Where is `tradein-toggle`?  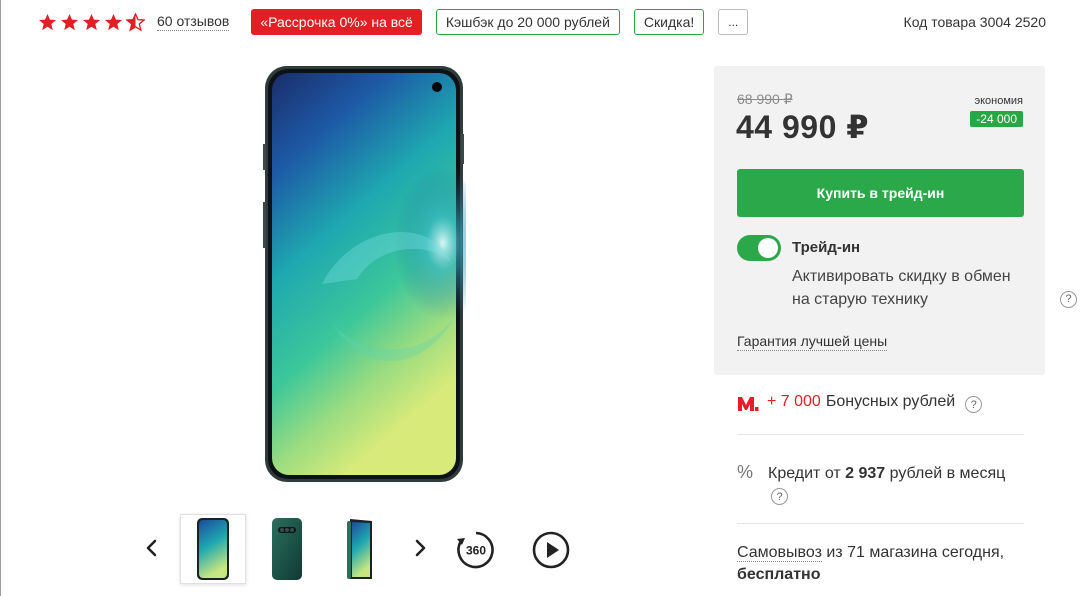
tradein-toggle is located at coordinates (759, 248).